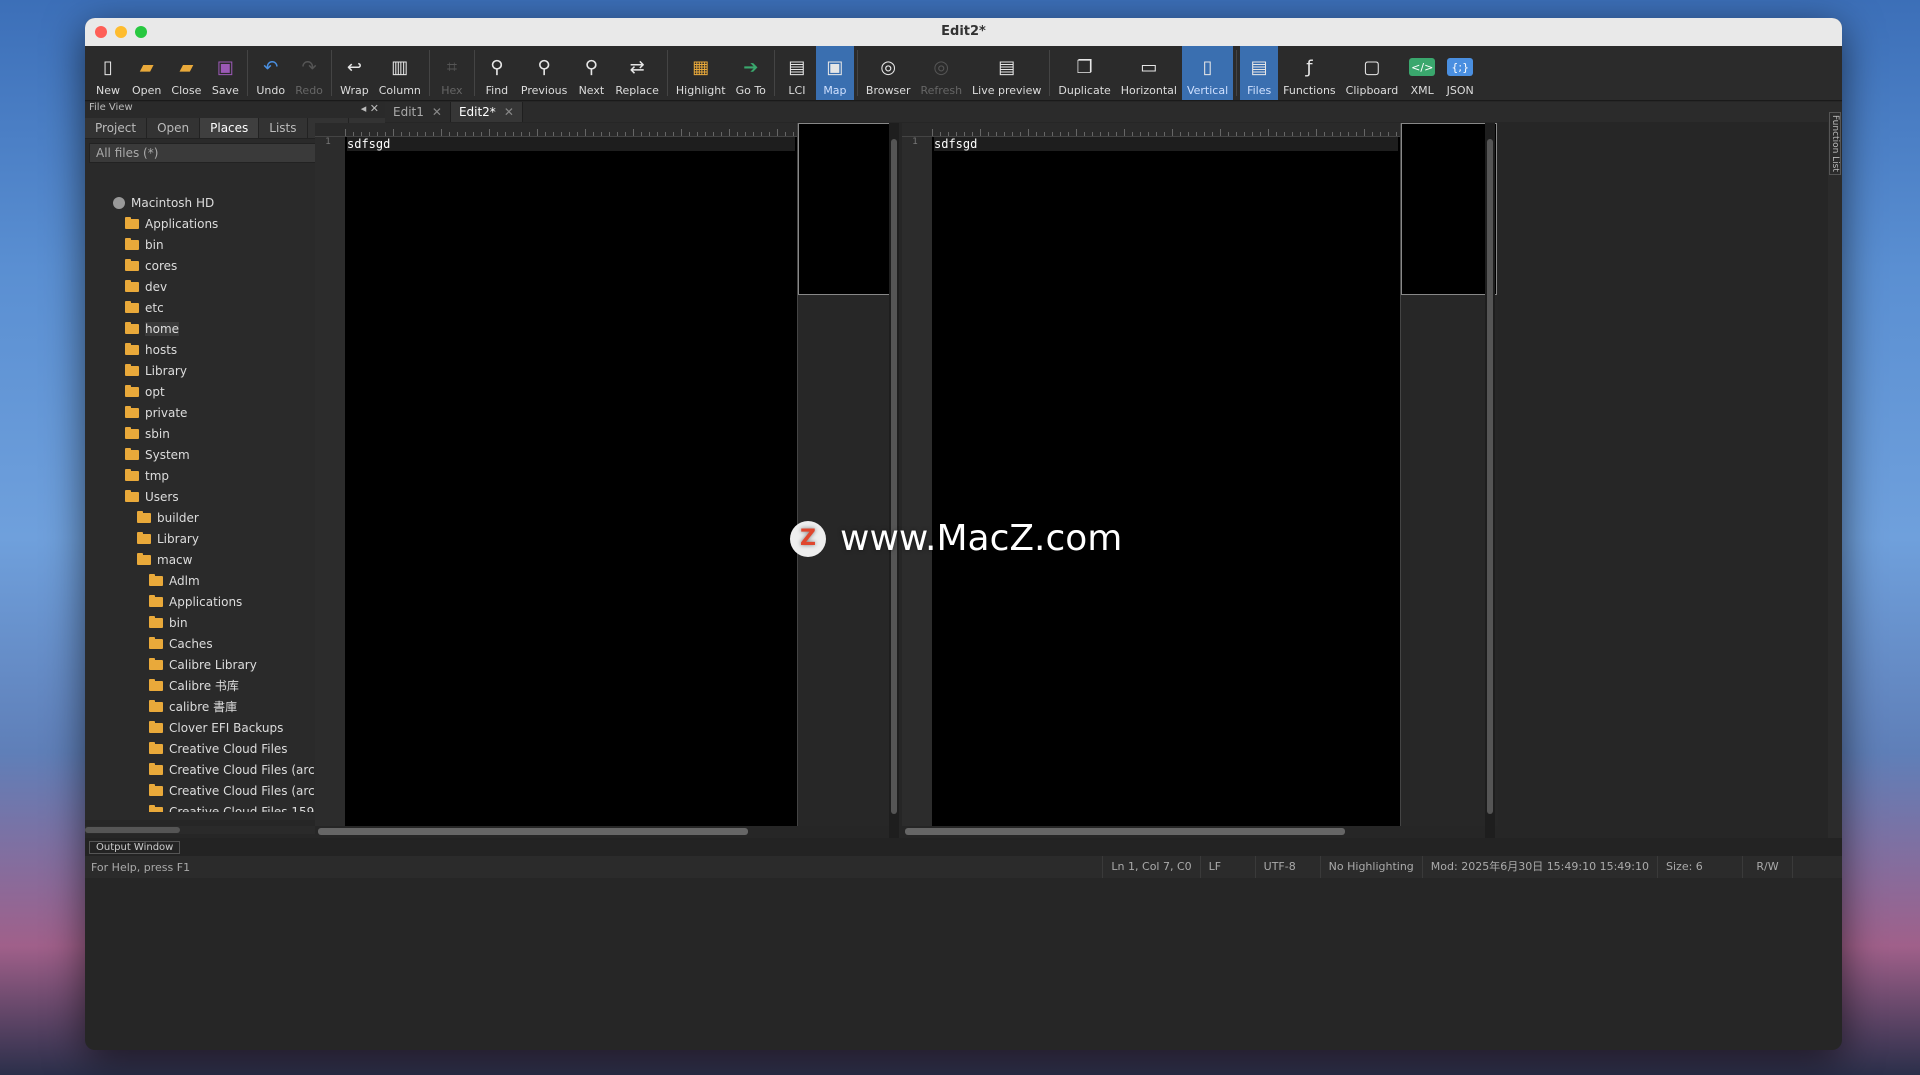 The width and height of the screenshot is (1920, 1075). Describe the element at coordinates (309, 90) in the screenshot. I see `toolbar-button-label: Redo` at that location.